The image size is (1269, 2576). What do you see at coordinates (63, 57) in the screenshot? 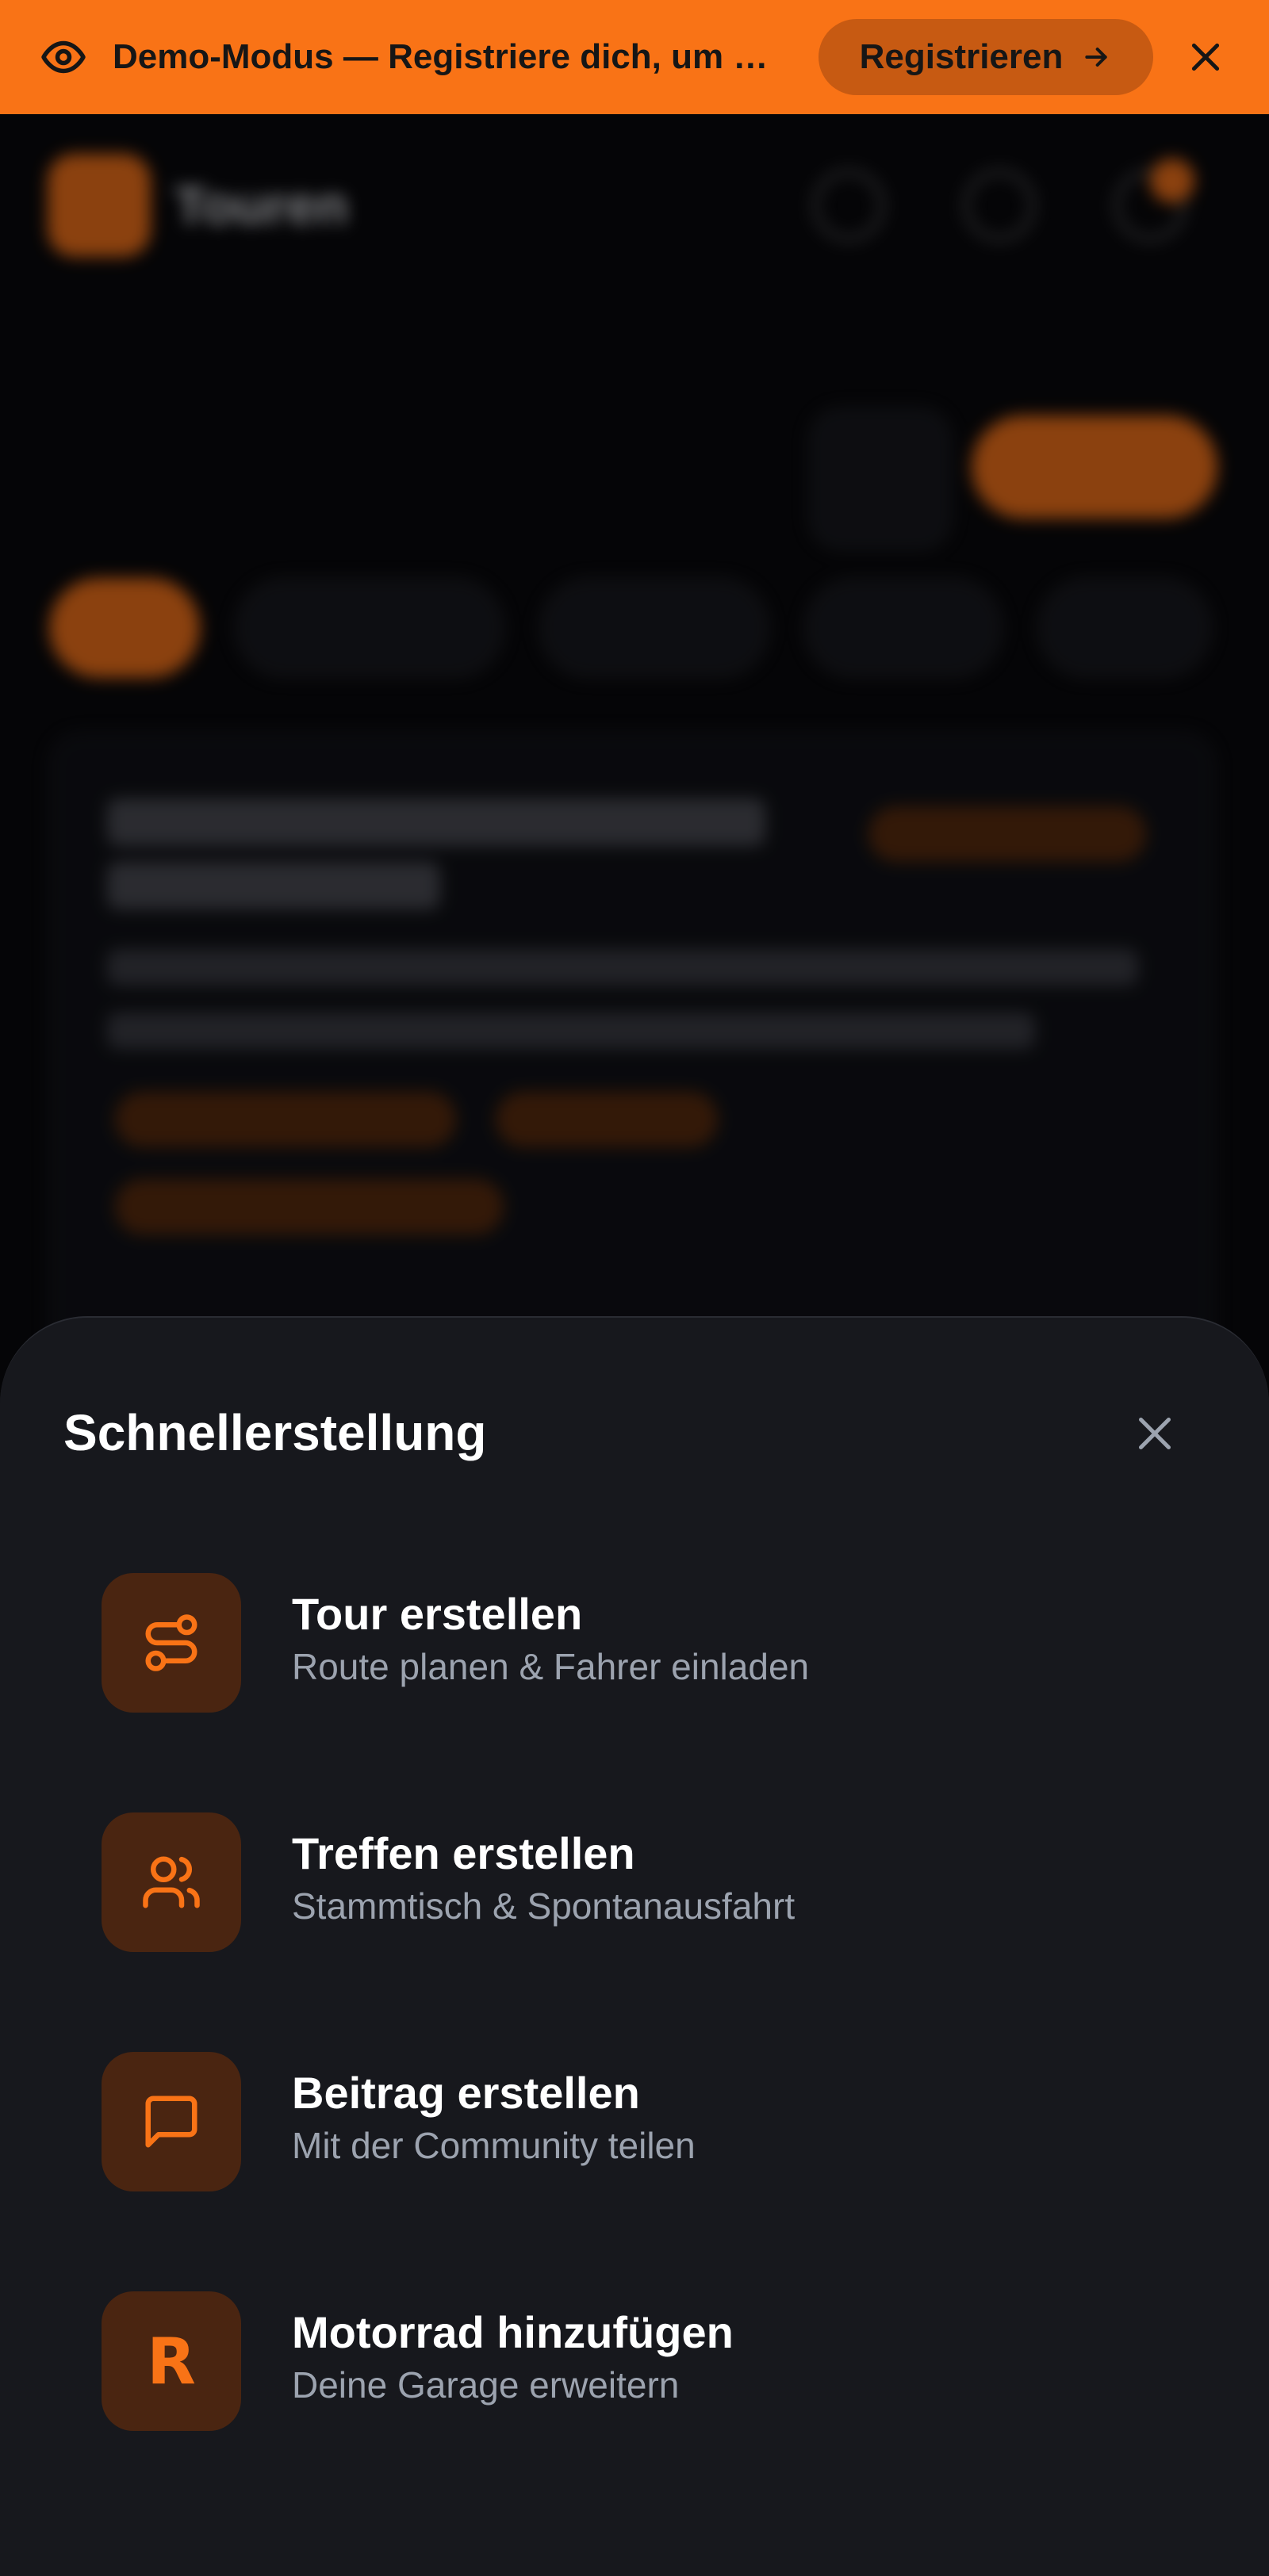
I see `eye-icon` at bounding box center [63, 57].